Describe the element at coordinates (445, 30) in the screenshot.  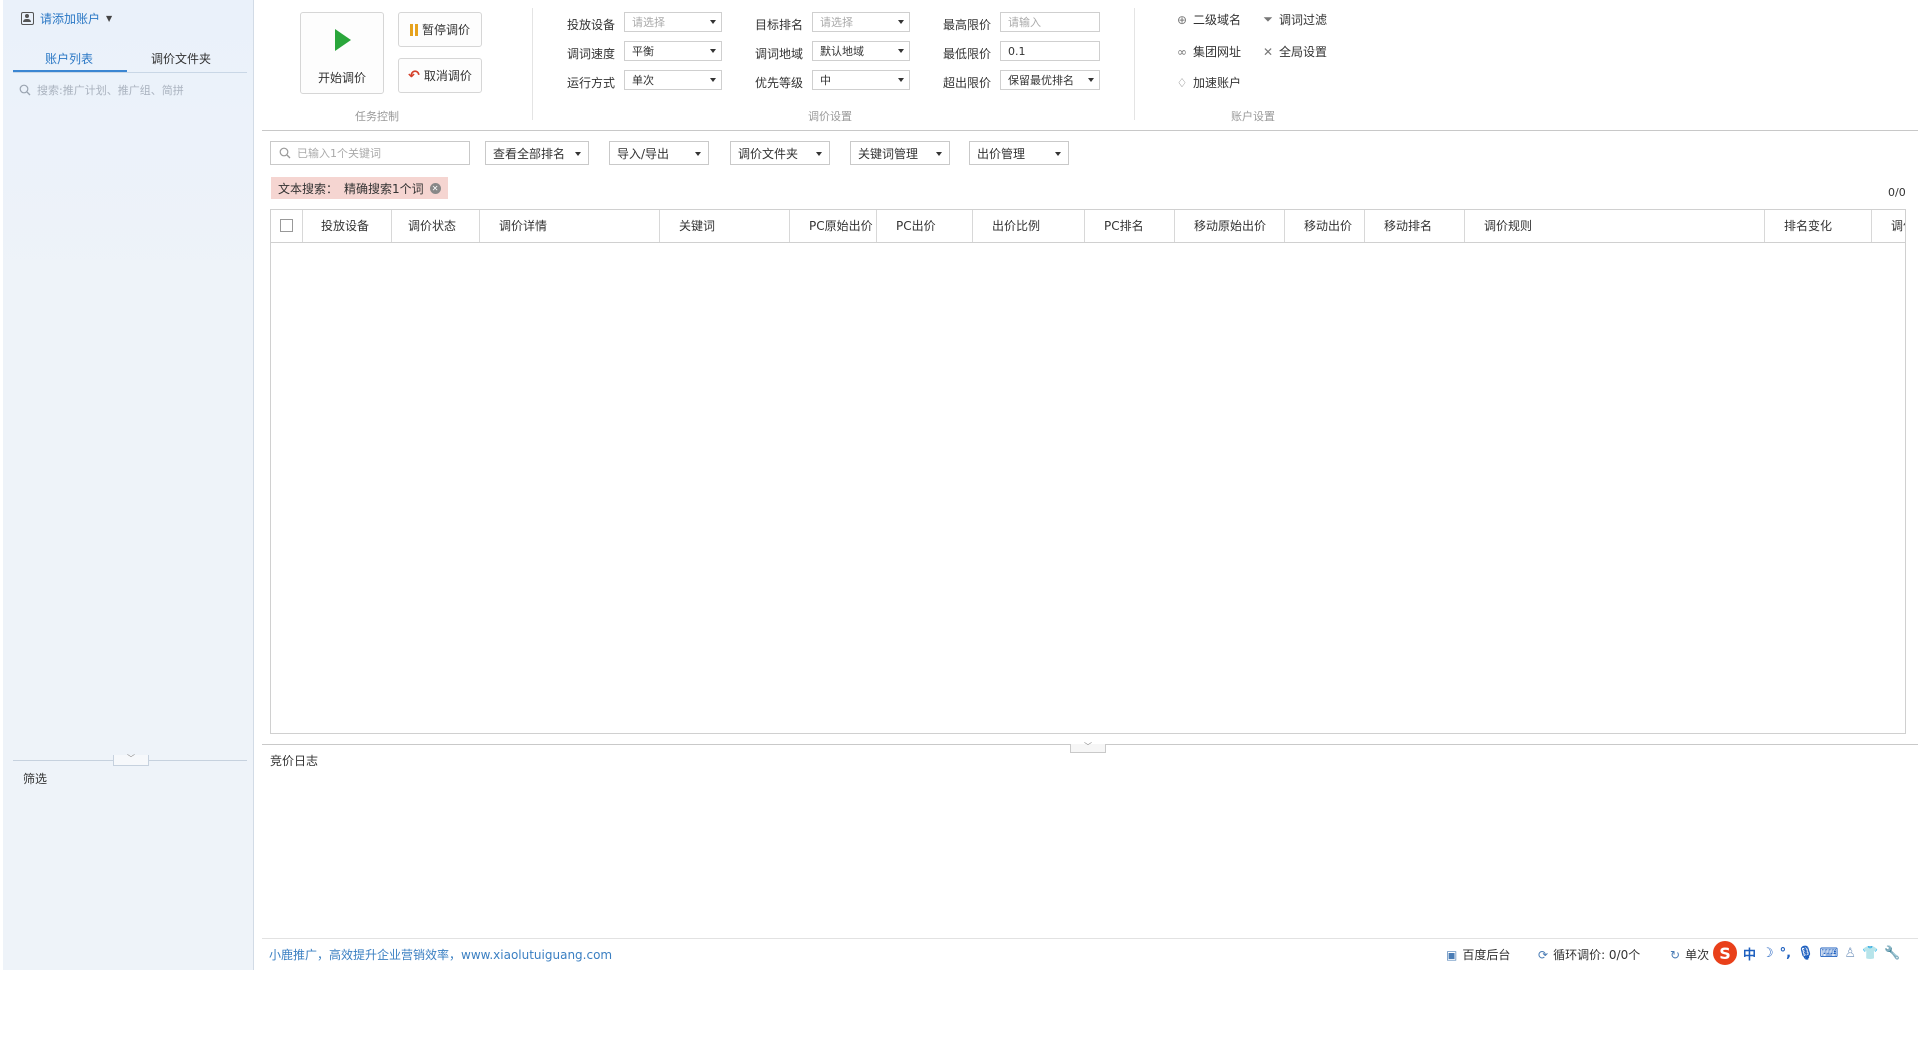
I see `pause-bid-label: 暂停调价` at that location.